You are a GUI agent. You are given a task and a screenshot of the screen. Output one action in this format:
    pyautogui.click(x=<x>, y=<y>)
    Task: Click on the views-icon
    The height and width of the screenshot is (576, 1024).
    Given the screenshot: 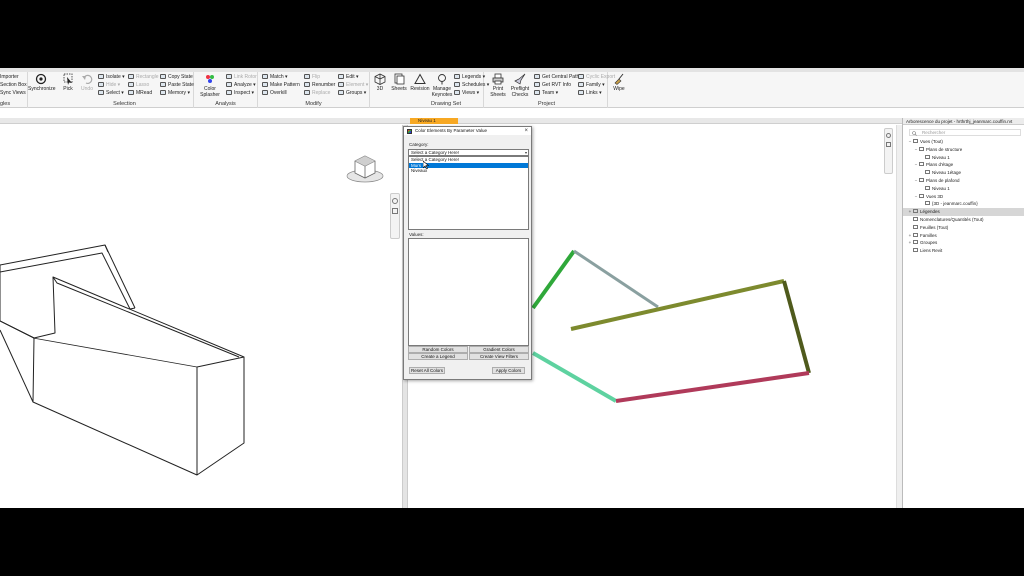 What is the action you would take?
    pyautogui.click(x=457, y=92)
    